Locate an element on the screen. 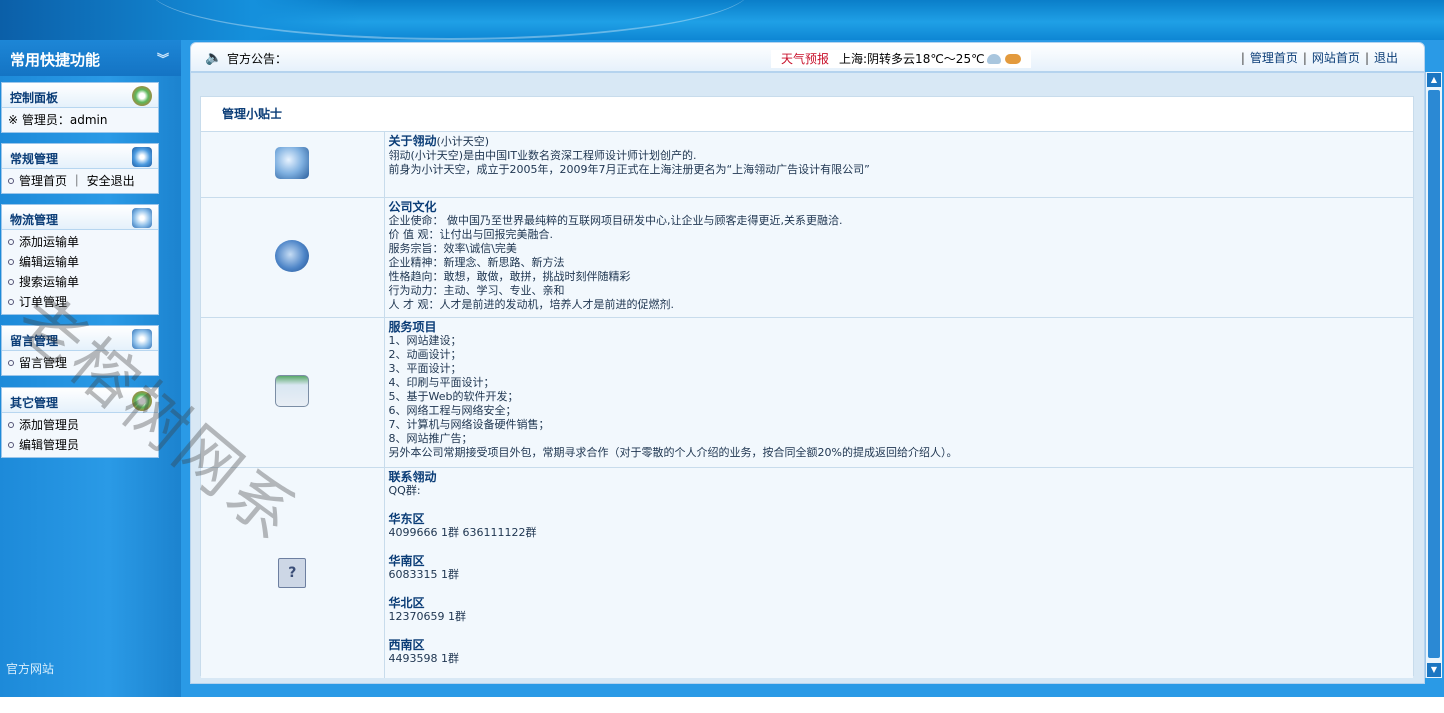 This screenshot has height=713, width=1444. scrollbar: ▲ ▼ is located at coordinates (1433, 375).